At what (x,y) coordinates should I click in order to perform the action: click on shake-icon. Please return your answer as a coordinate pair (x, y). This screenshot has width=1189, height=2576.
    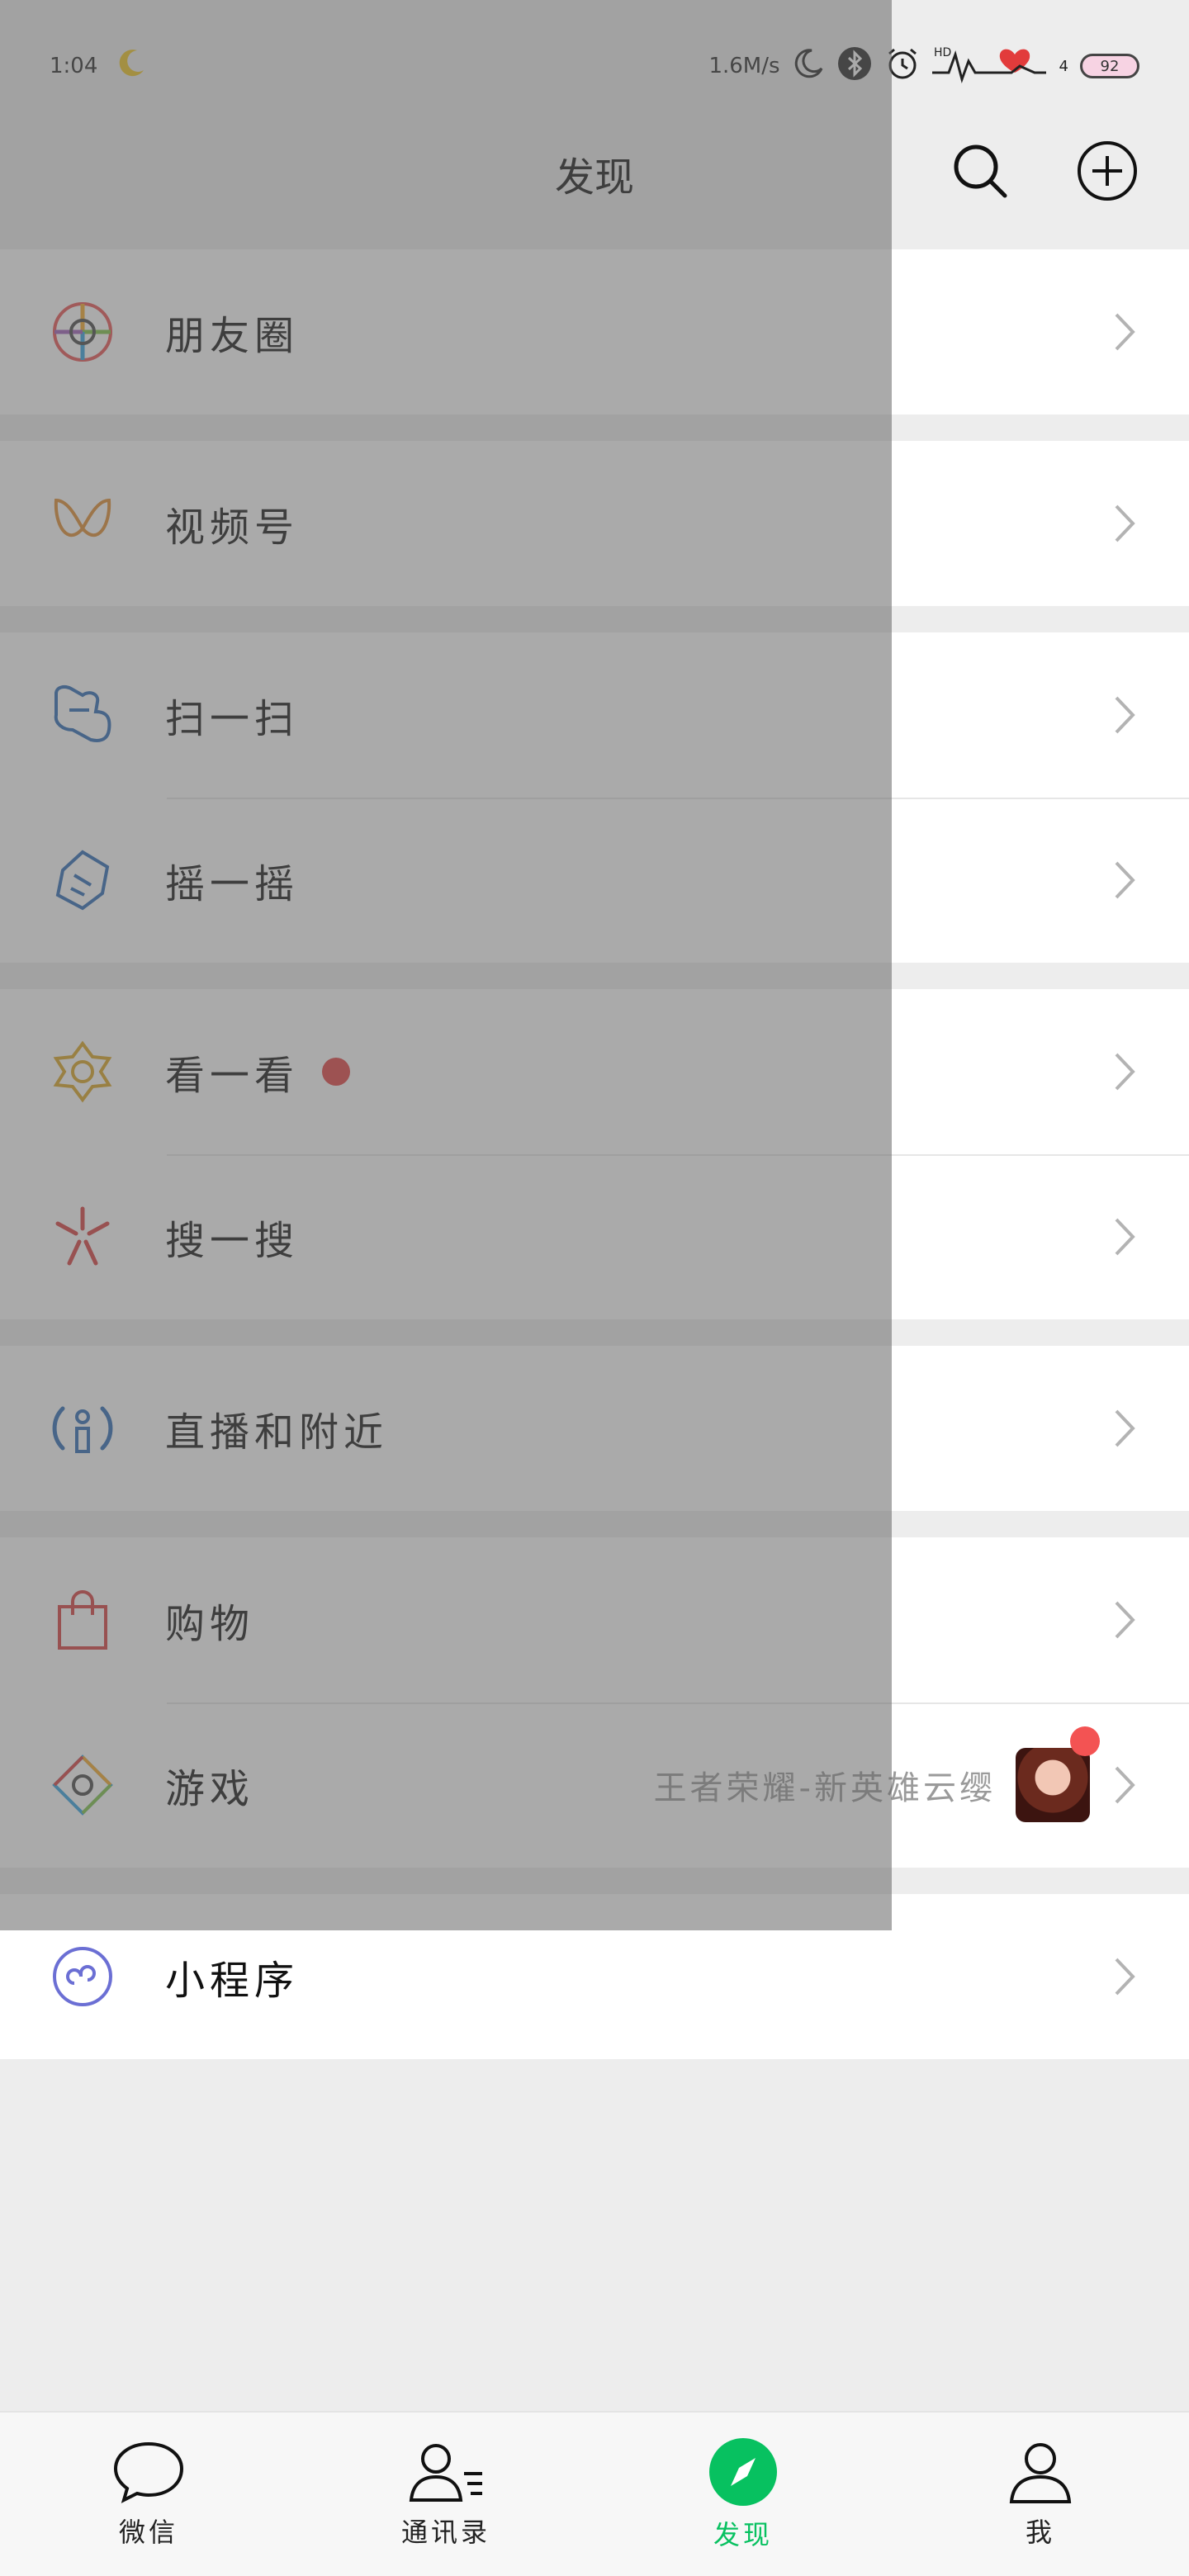
    Looking at the image, I should click on (83, 880).